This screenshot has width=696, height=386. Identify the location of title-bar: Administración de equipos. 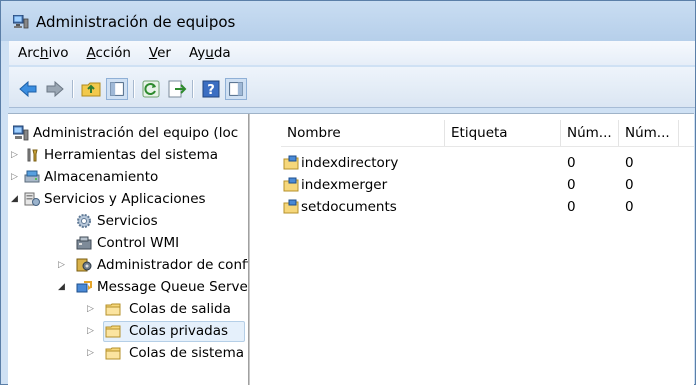
(348, 21).